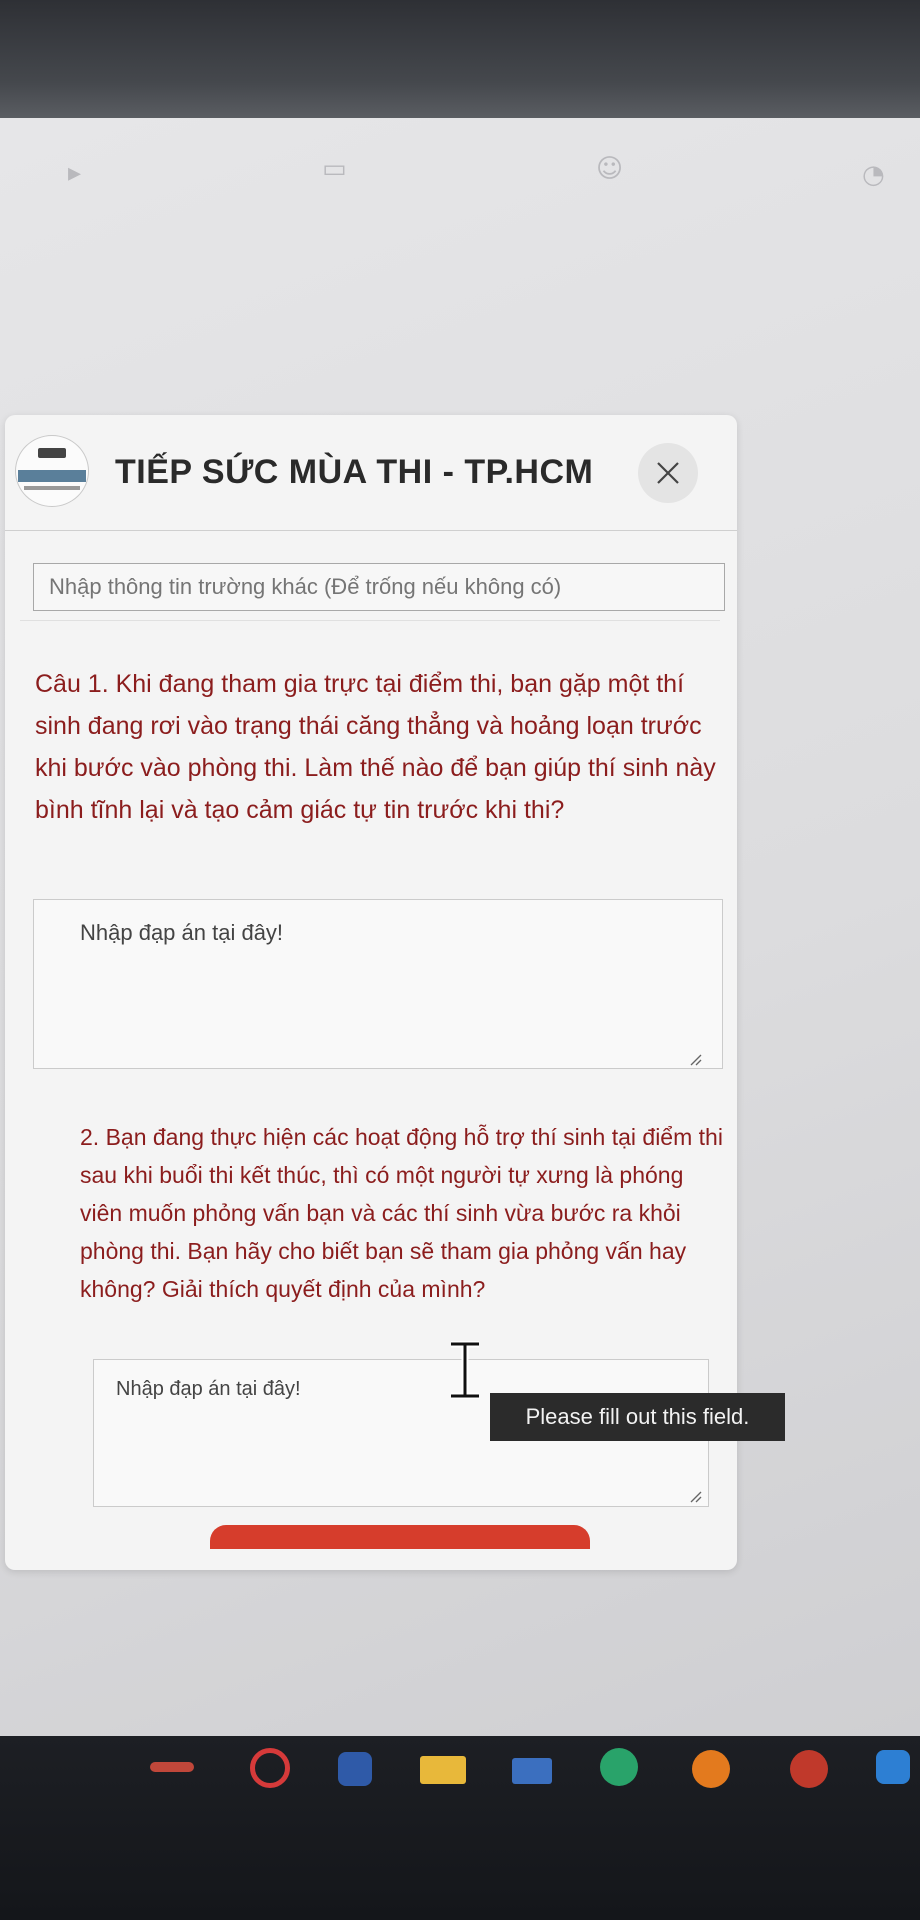  Describe the element at coordinates (270, 1768) in the screenshot. I see `search-icon` at that location.